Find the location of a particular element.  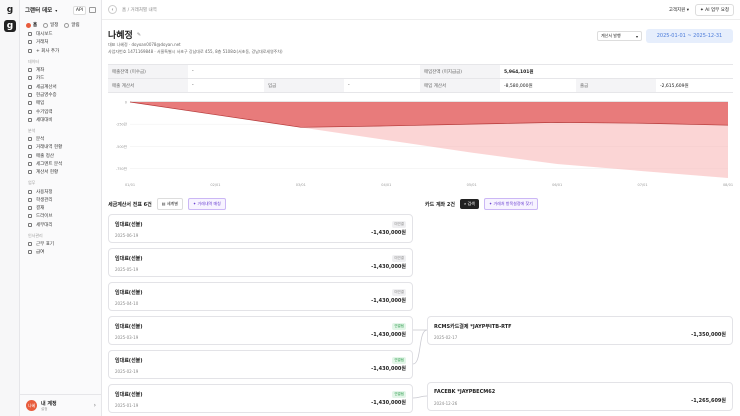

tab-home: 홈 is located at coordinates (31, 25).